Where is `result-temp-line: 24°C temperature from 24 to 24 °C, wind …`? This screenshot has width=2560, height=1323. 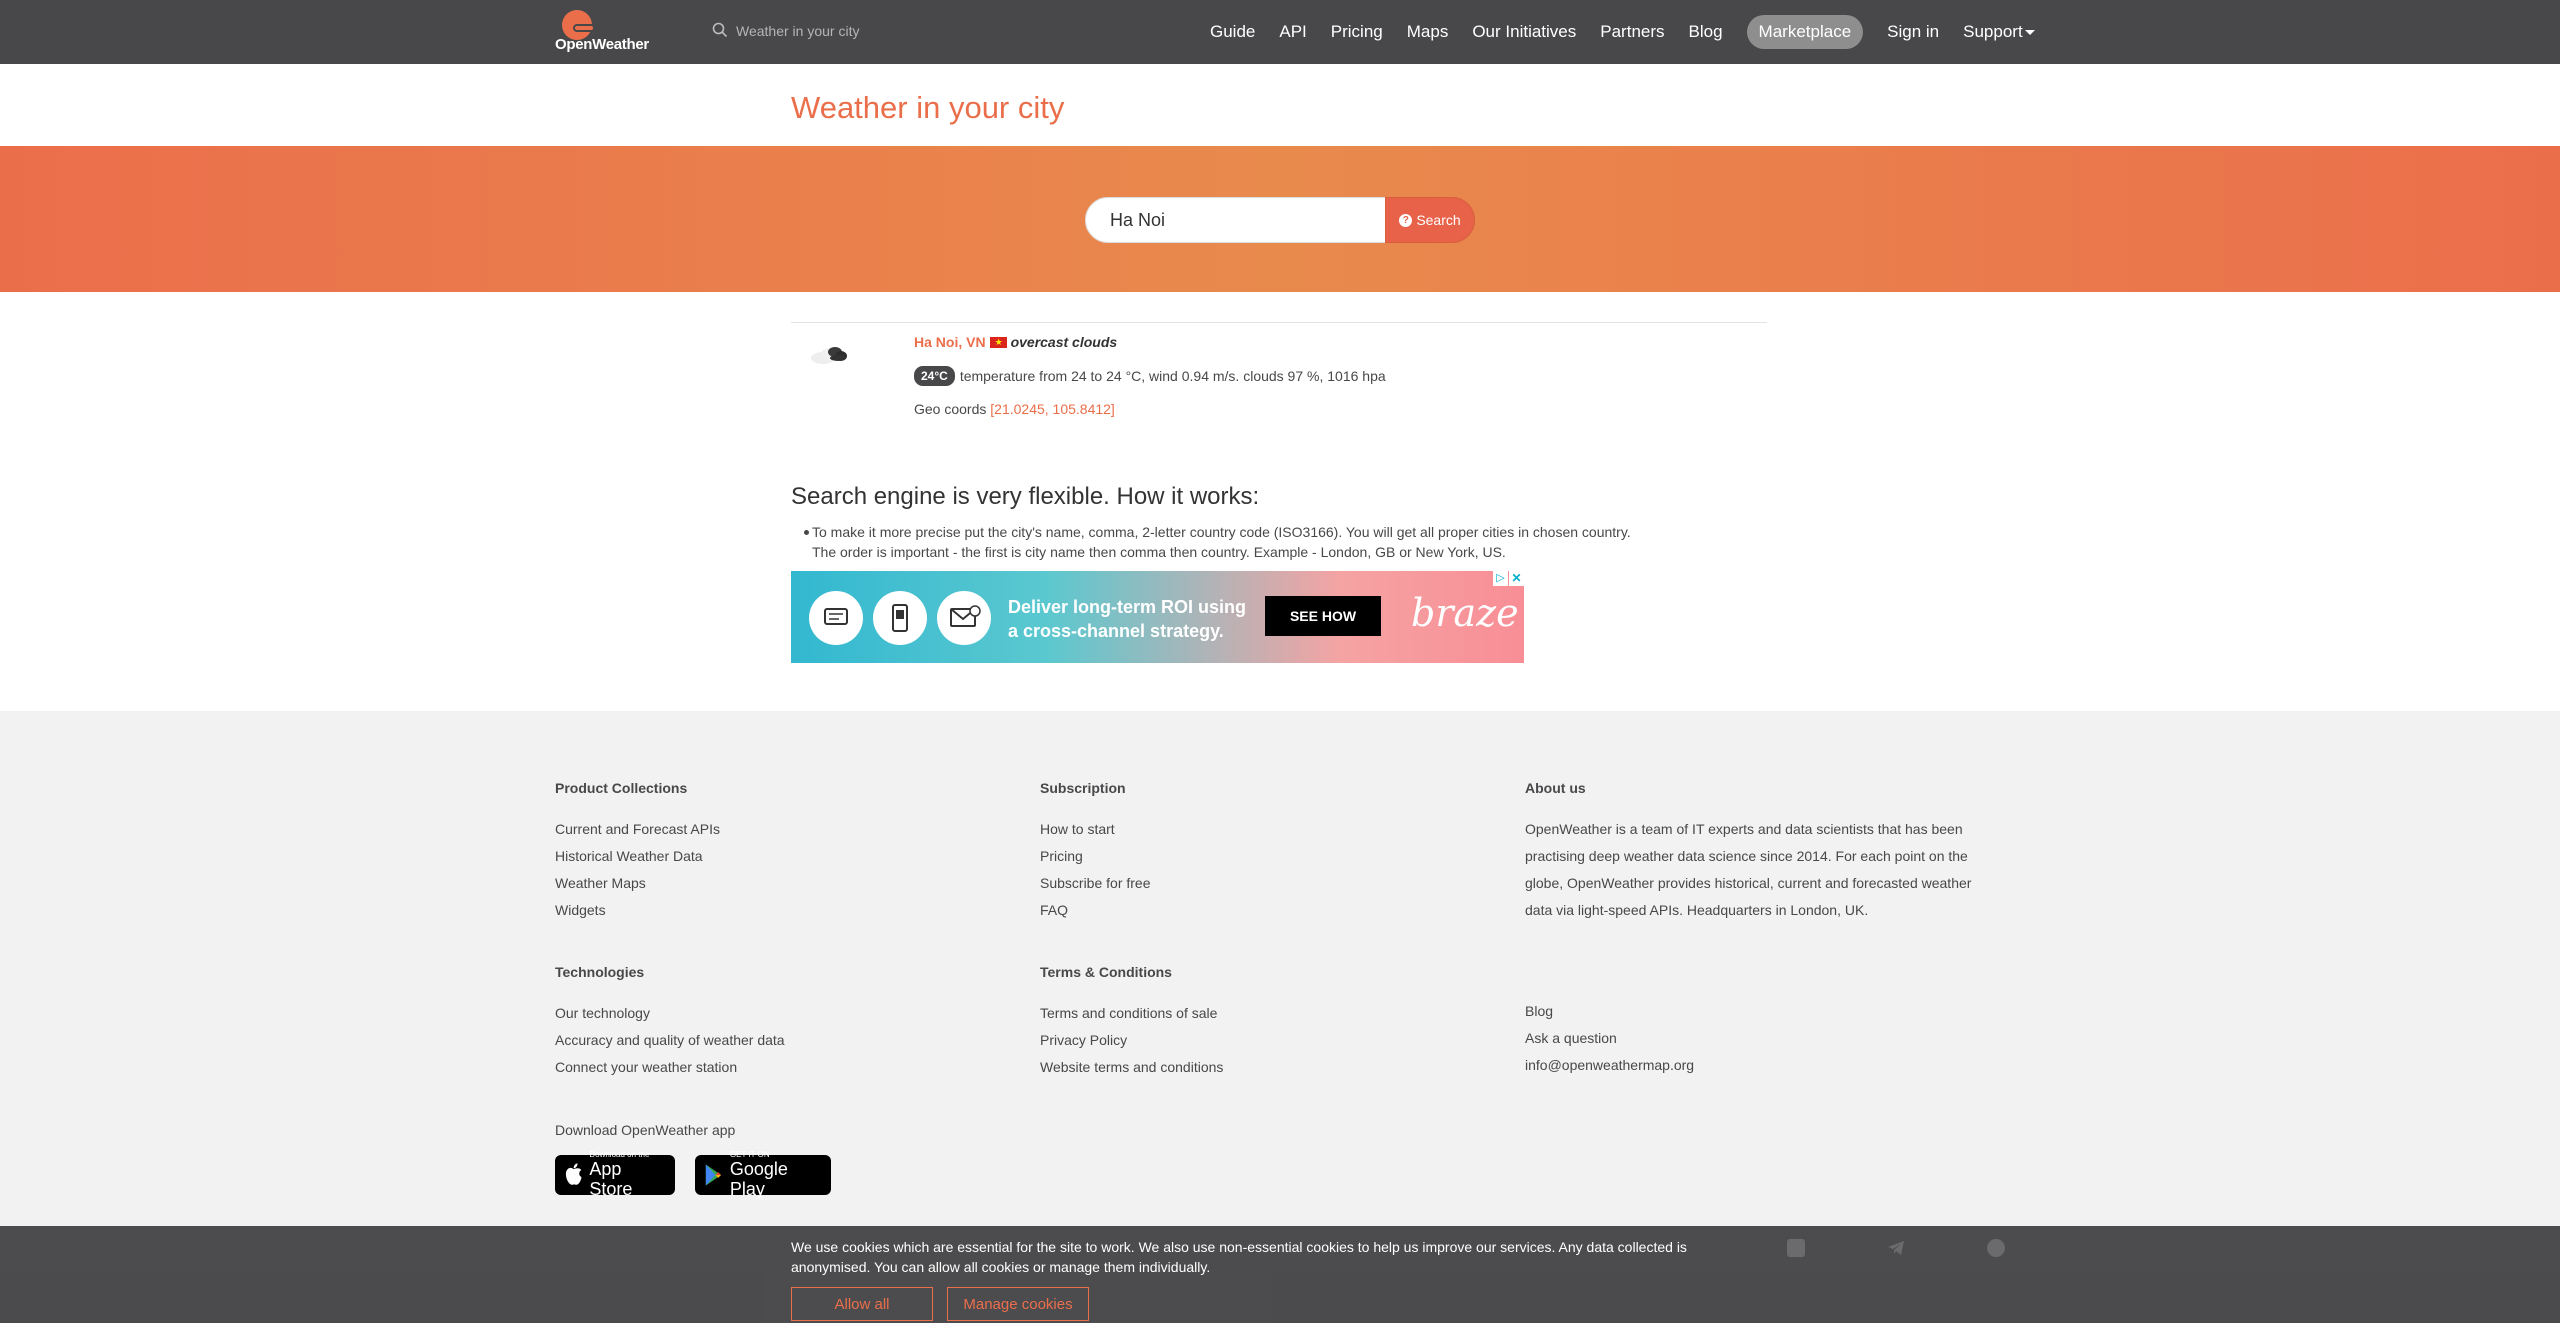 result-temp-line: 24°C temperature from 24 to 24 °C, wind … is located at coordinates (1150, 376).